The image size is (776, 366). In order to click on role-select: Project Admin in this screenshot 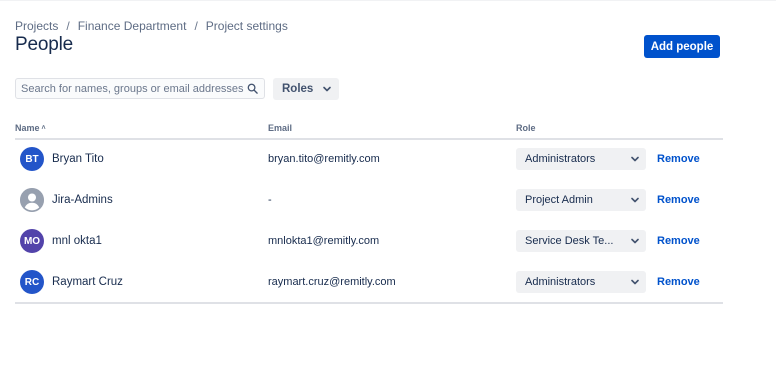, I will do `click(581, 200)`.